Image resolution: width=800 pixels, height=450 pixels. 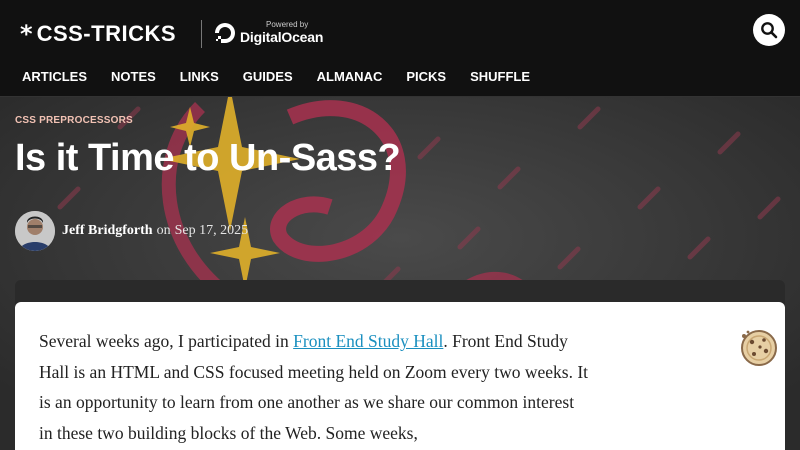 I want to click on logo-star-icon: *, so click(x=26, y=34).